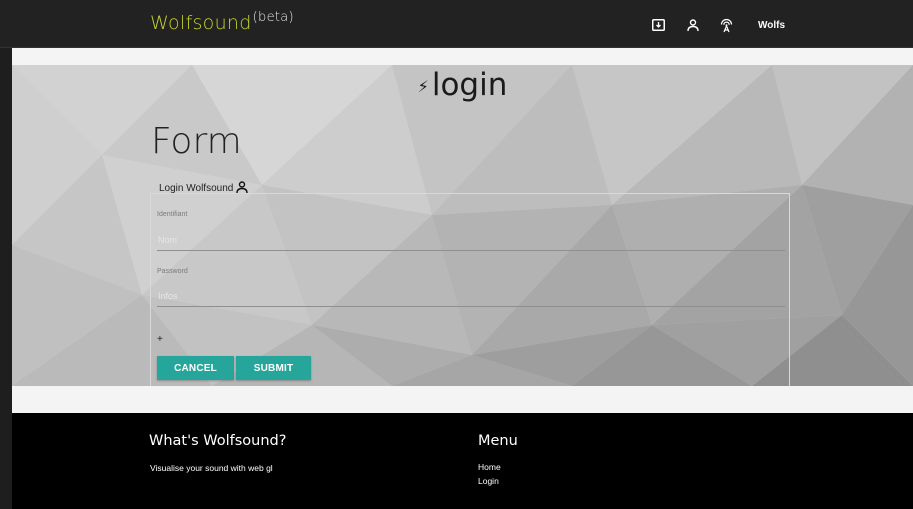 This screenshot has width=913, height=509. What do you see at coordinates (6, 254) in the screenshot?
I see `left-edge-strip` at bounding box center [6, 254].